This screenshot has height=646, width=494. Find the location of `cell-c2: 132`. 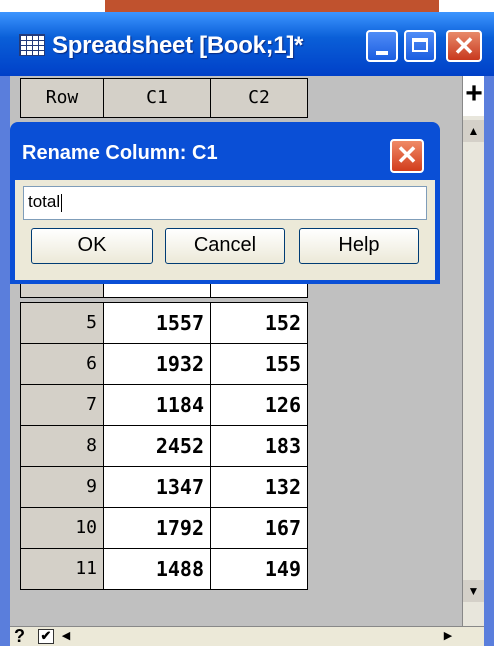

cell-c2: 132 is located at coordinates (259, 487).